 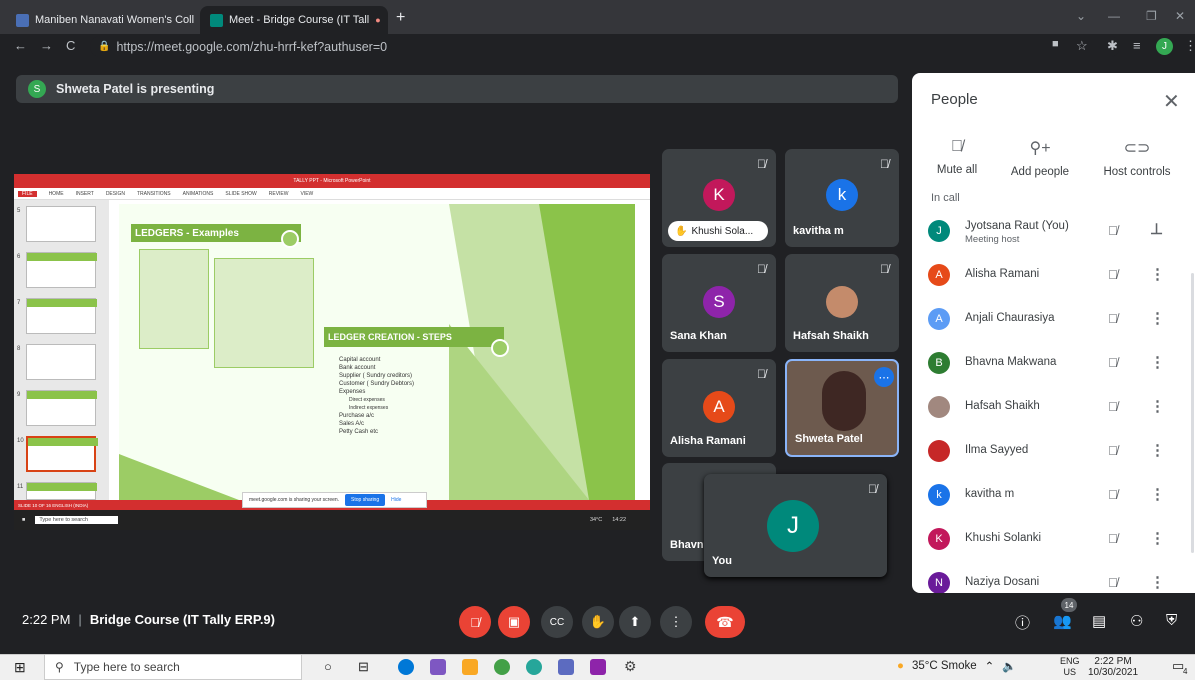 I want to click on inner-taskbar: ■ Type here to search 34°C 14:22, so click(x=332, y=520).